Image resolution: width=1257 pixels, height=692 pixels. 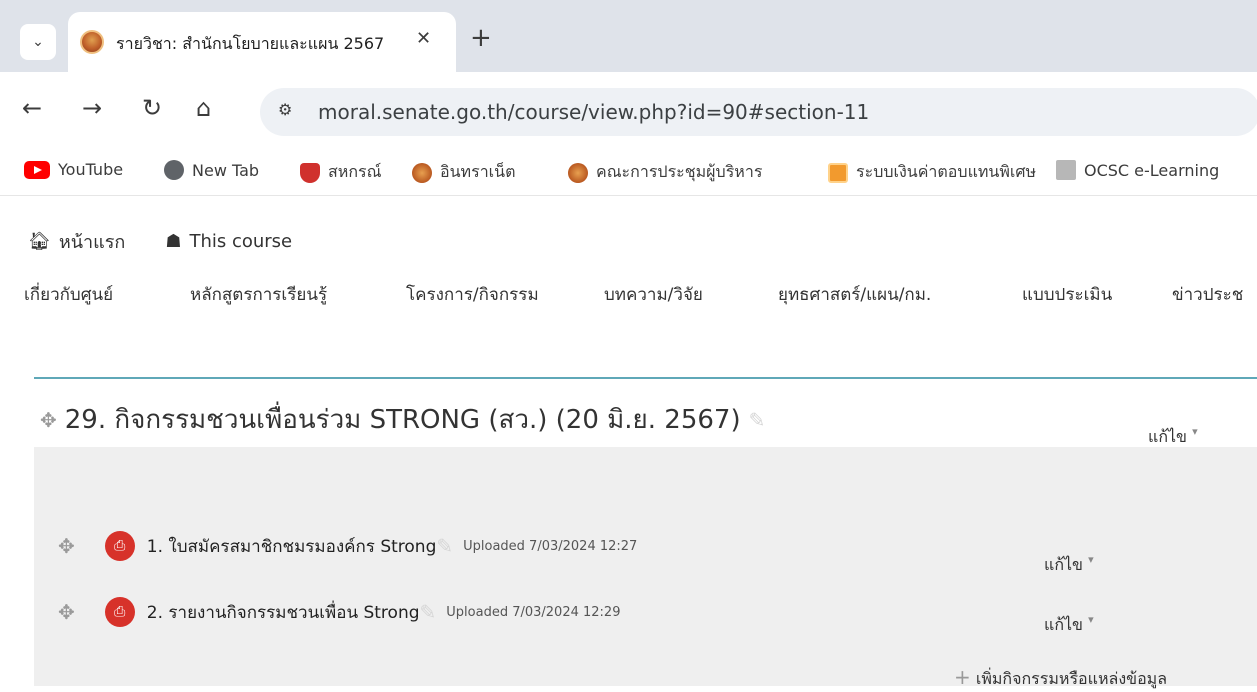 What do you see at coordinates (550, 546) in the screenshot?
I see `upload-date: Uploaded 7/03/2024 12:27` at bounding box center [550, 546].